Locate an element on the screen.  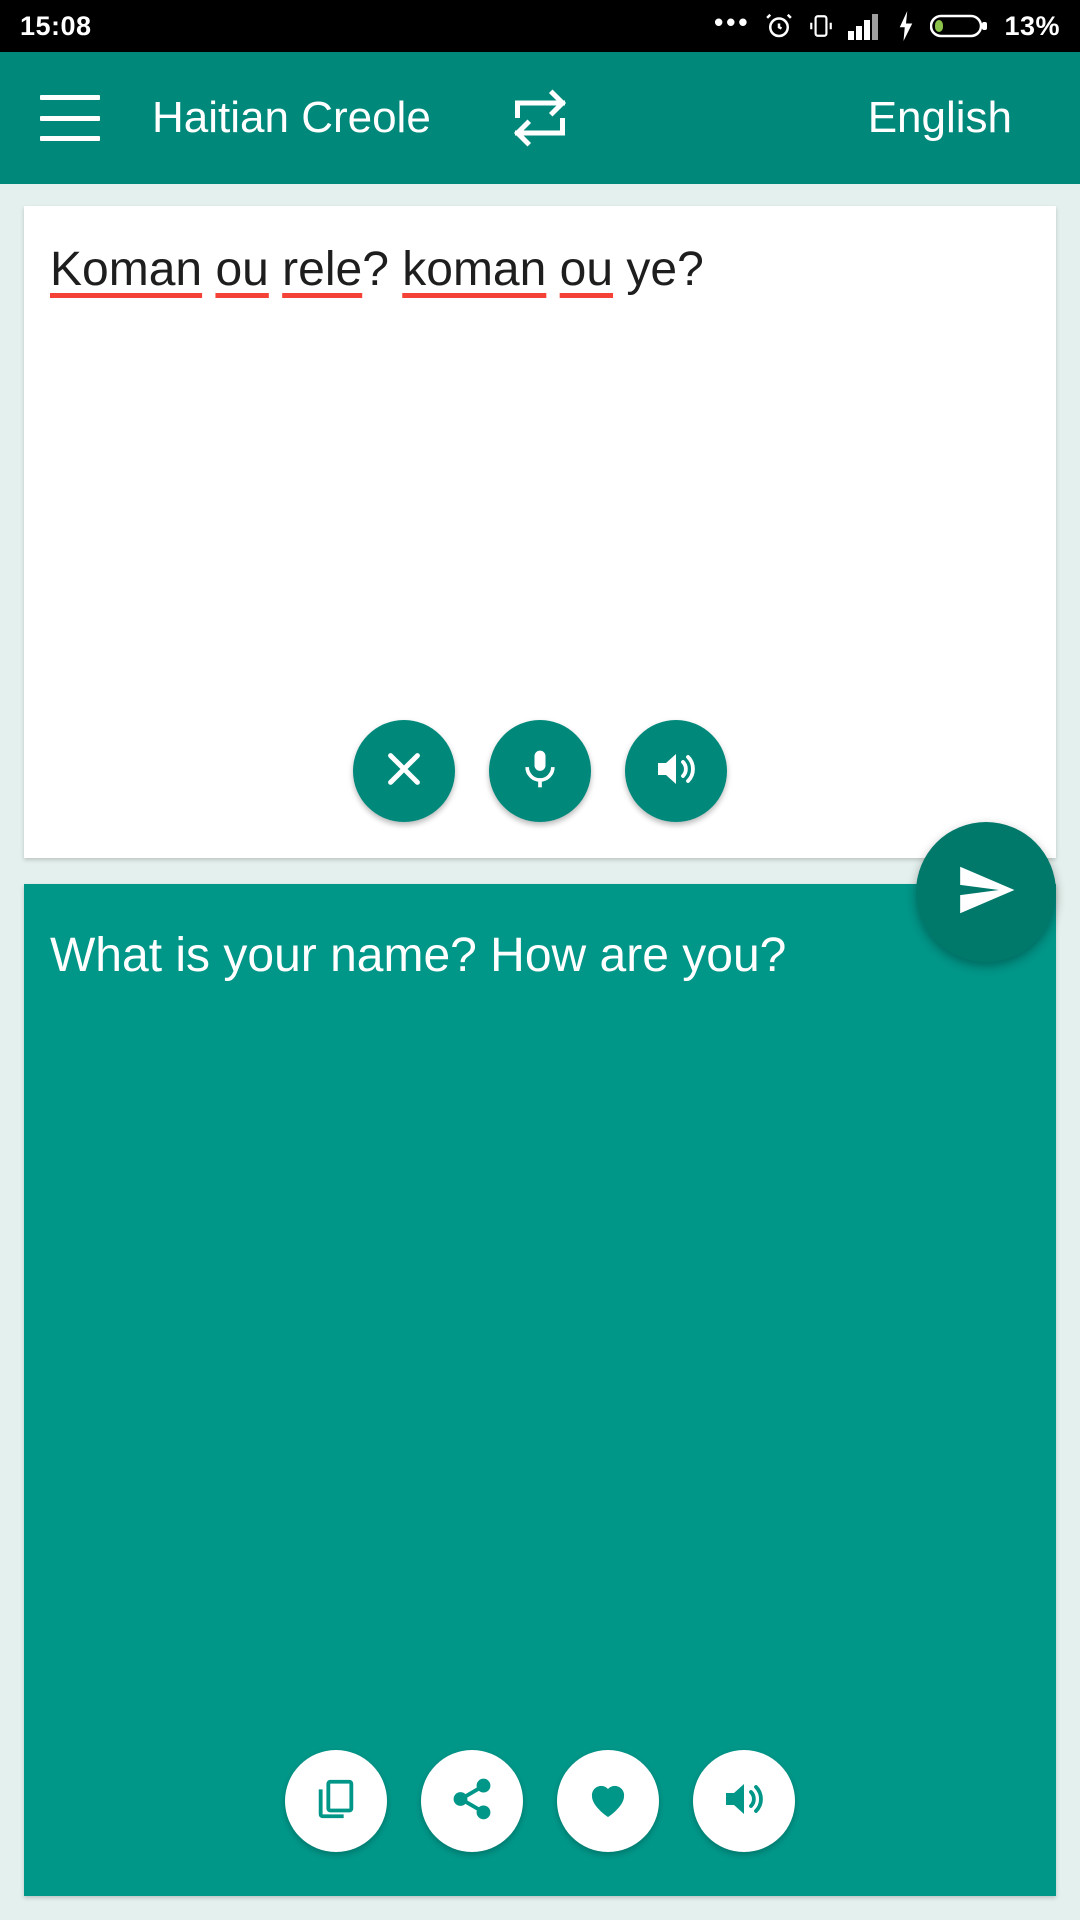
share-button is located at coordinates (472, 1801).